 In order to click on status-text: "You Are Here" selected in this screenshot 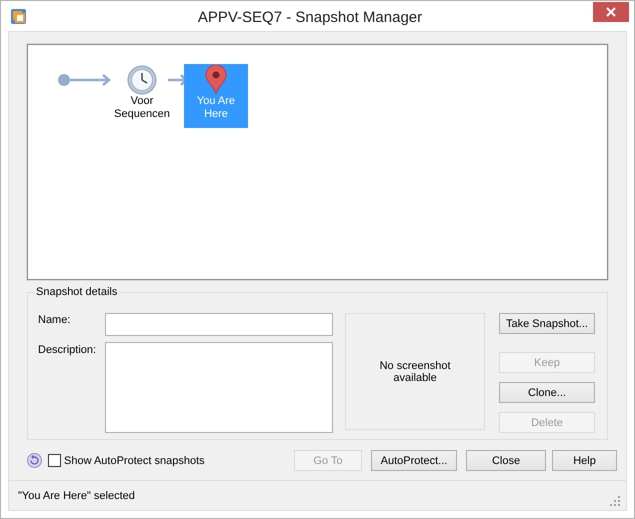, I will do `click(76, 496)`.